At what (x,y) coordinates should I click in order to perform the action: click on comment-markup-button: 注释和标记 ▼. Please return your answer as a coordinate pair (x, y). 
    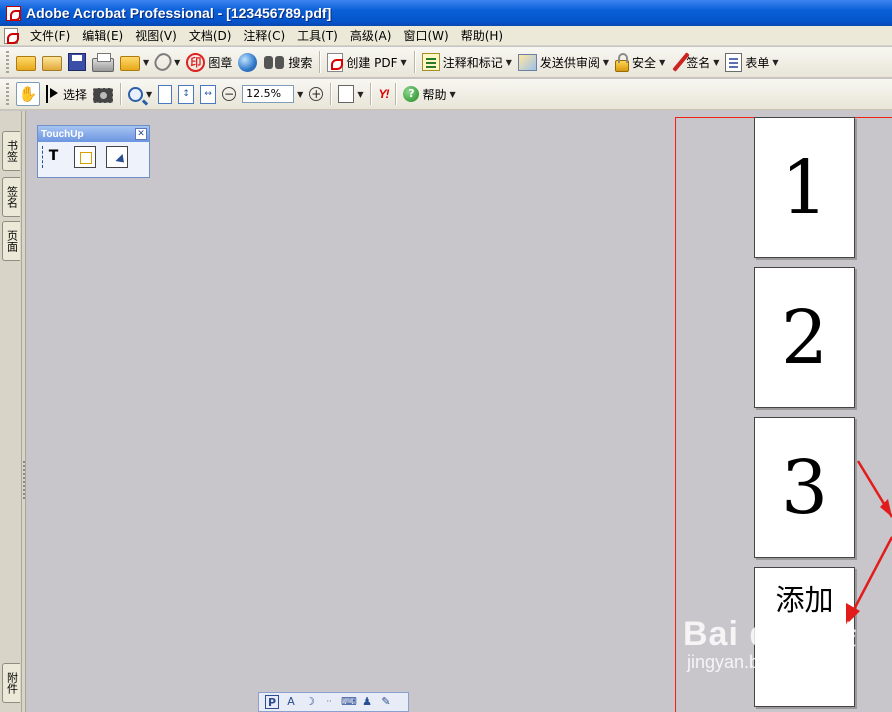
    Looking at the image, I should click on (467, 62).